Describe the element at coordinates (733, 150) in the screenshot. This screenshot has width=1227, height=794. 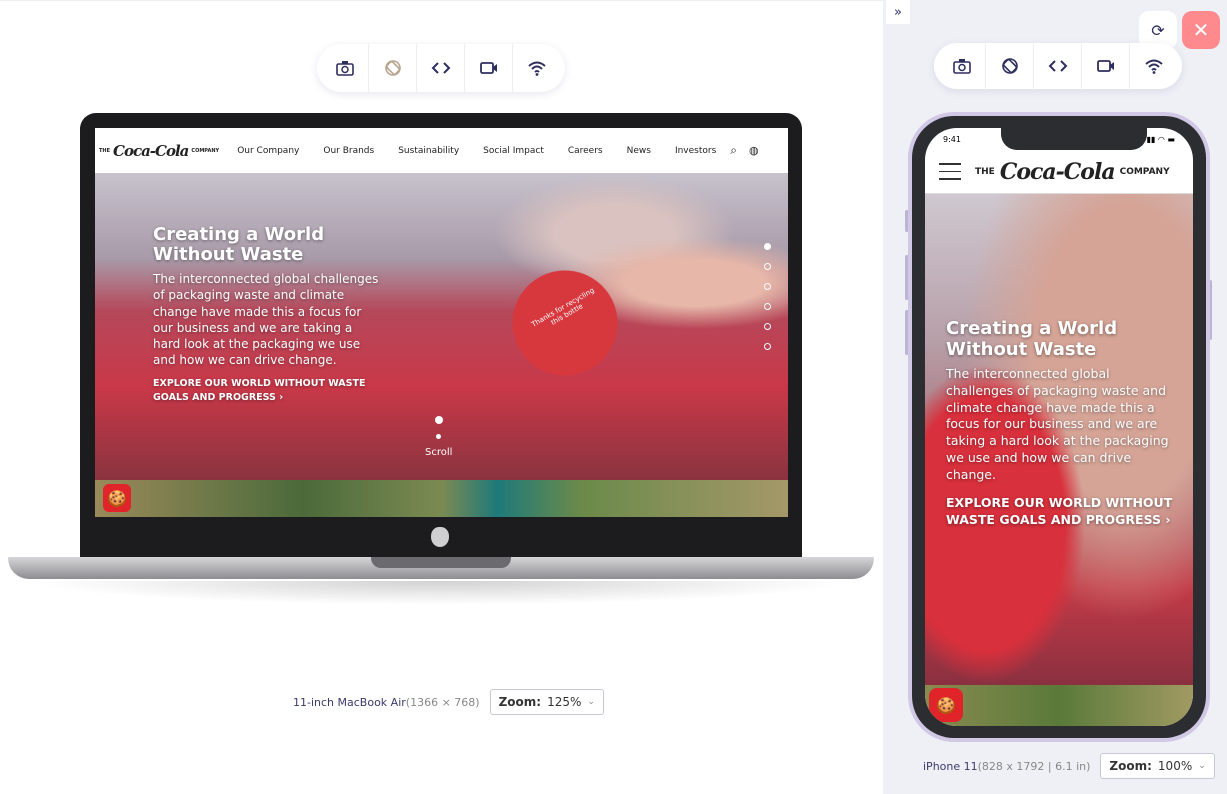
I see `search-icon: ⌕` at that location.